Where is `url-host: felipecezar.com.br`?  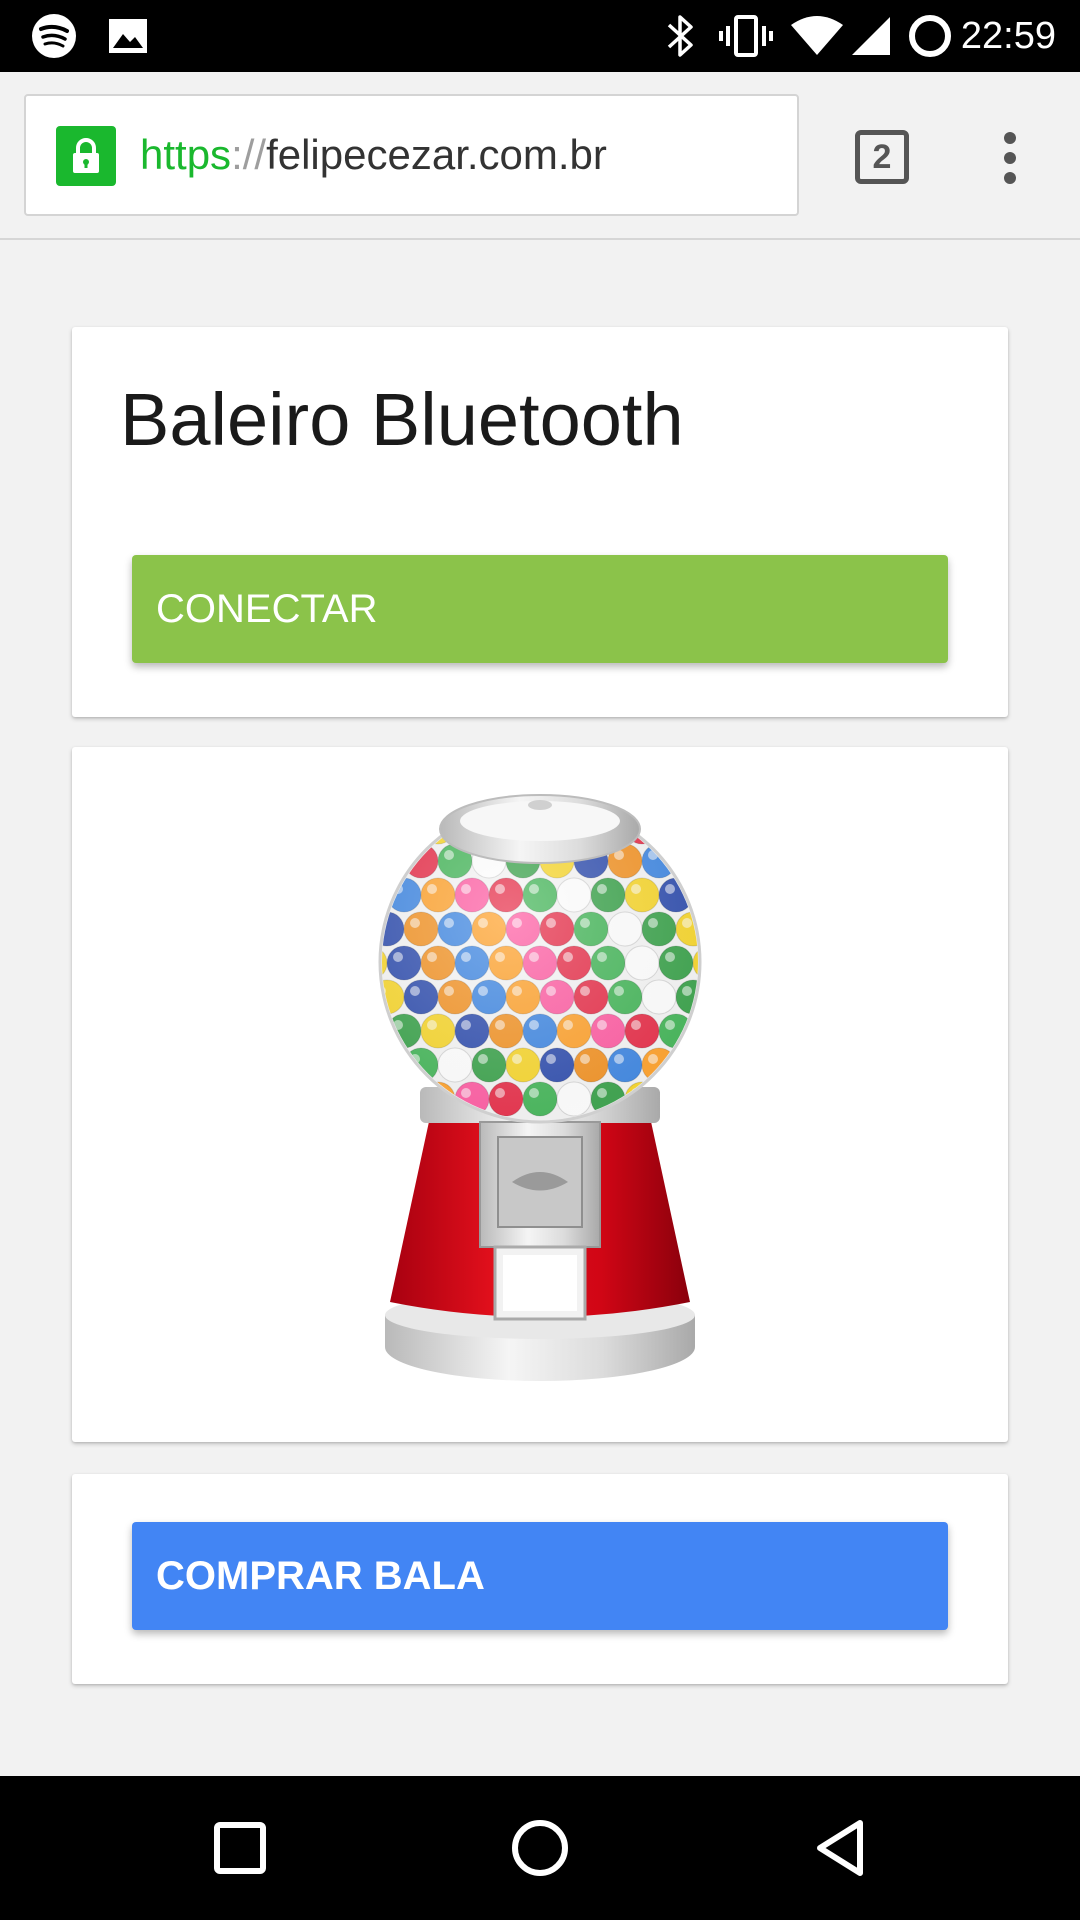
url-host: felipecezar.com.br is located at coordinates (436, 154).